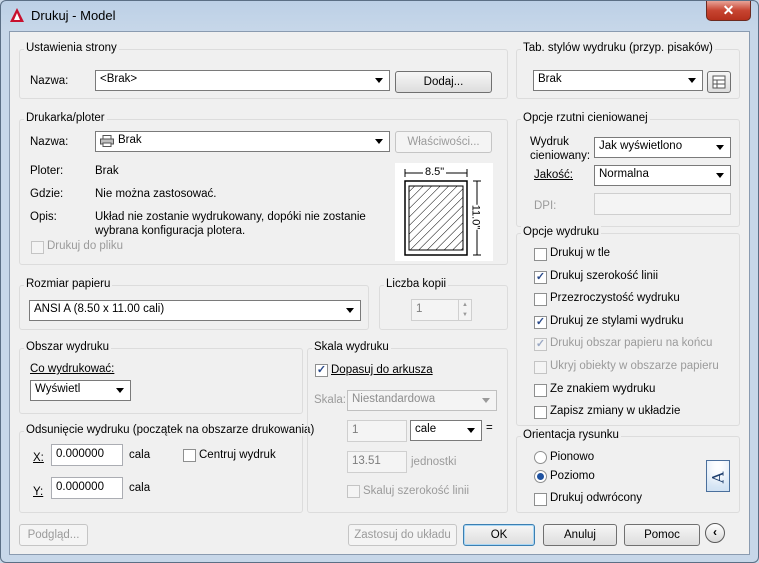  What do you see at coordinates (596, 498) in the screenshot?
I see `upside-down-label: Drukuj odwrócony` at bounding box center [596, 498].